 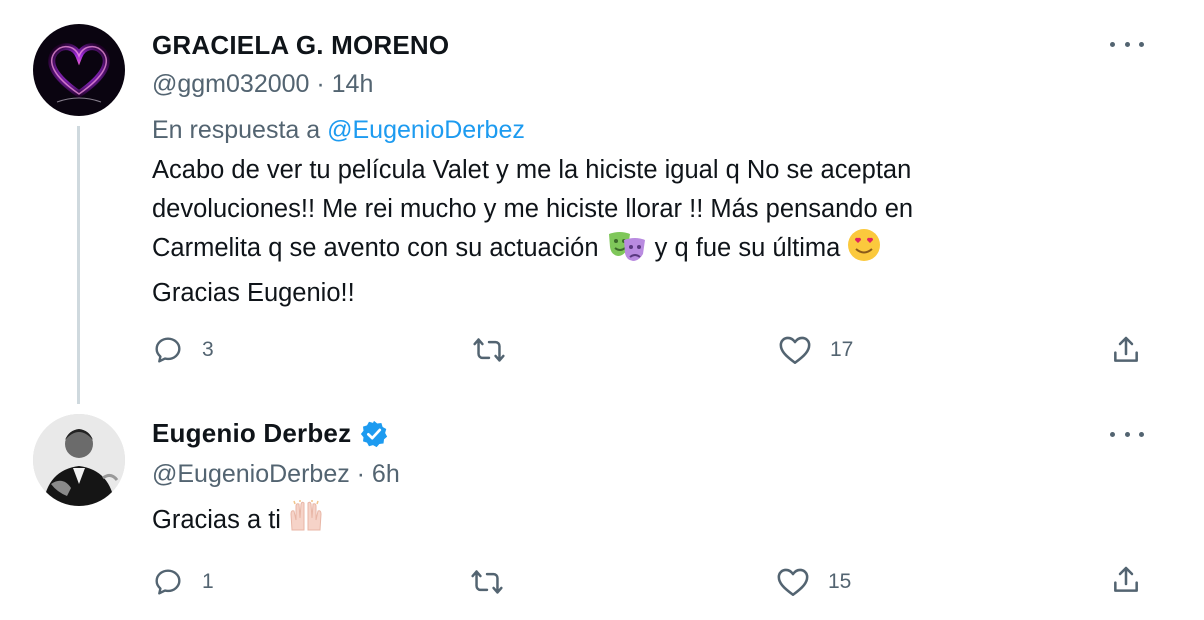 What do you see at coordinates (374, 433) in the screenshot?
I see `verified-badge-icon` at bounding box center [374, 433].